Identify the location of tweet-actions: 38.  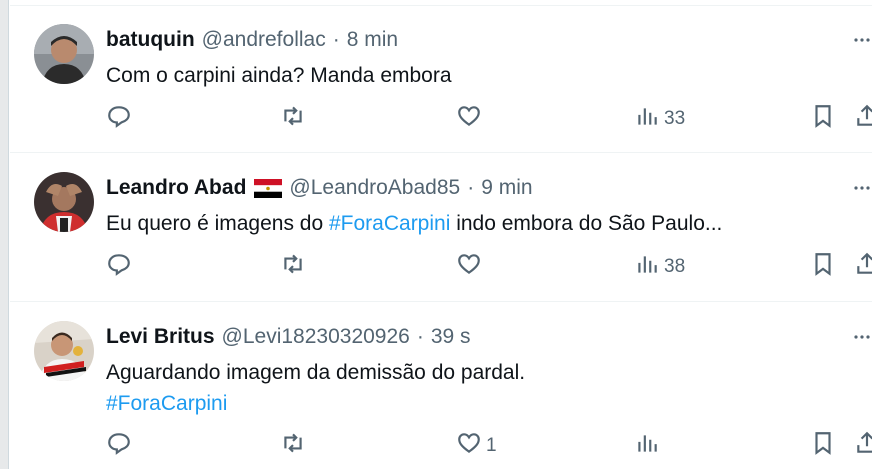
(489, 268).